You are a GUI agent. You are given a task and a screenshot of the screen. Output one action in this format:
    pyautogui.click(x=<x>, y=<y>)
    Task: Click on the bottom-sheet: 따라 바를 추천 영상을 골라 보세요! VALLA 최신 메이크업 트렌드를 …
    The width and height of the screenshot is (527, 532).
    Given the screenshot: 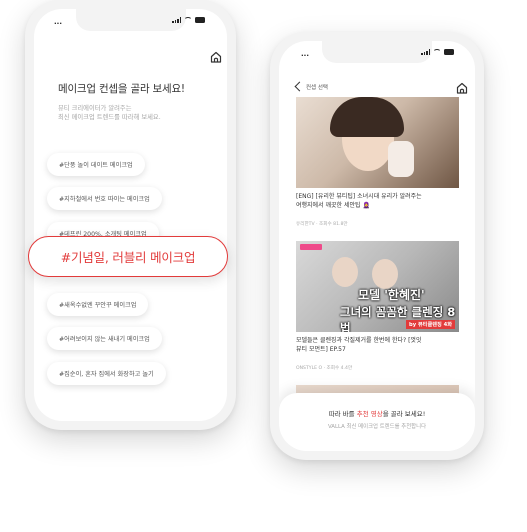 What is the action you would take?
    pyautogui.click(x=377, y=422)
    